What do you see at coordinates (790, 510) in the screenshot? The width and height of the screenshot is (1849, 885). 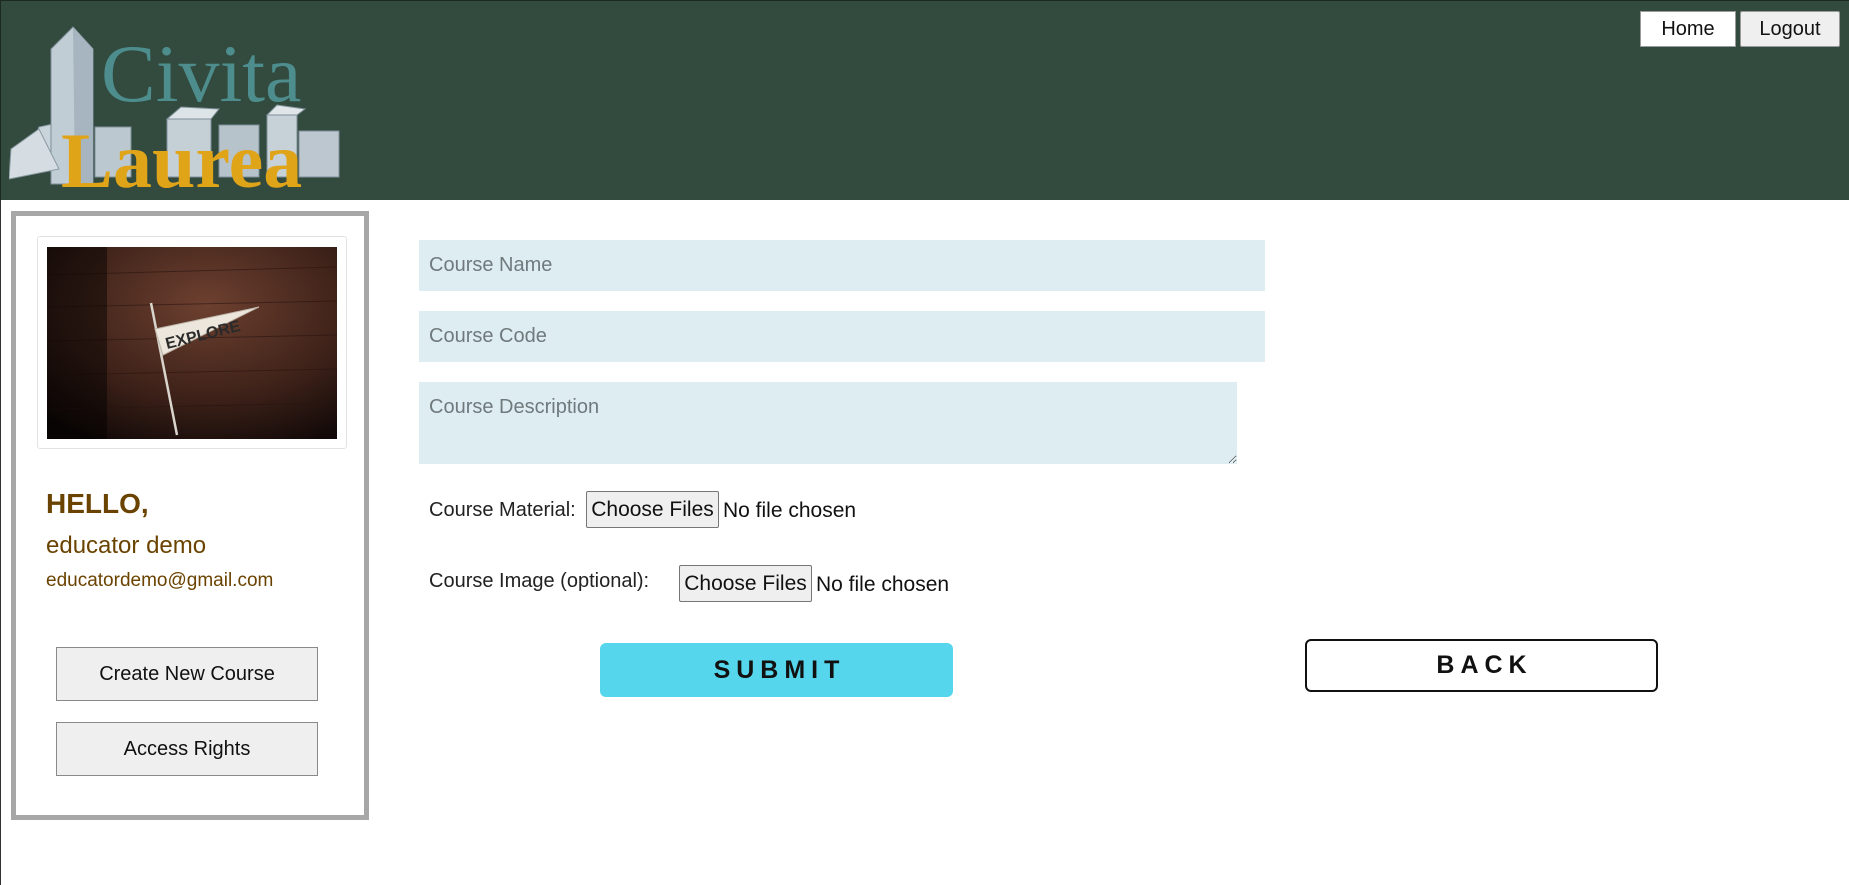 I see `course-material-file-status: No file chosen` at bounding box center [790, 510].